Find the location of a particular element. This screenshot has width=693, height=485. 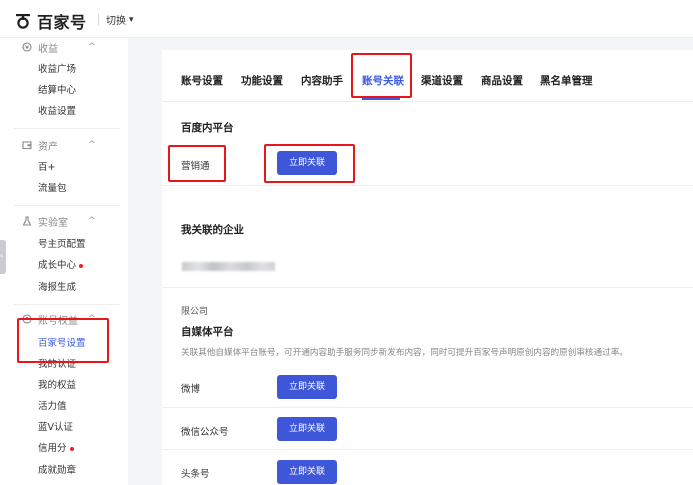

media-platform-title: 自媒体平台 is located at coordinates (207, 332).